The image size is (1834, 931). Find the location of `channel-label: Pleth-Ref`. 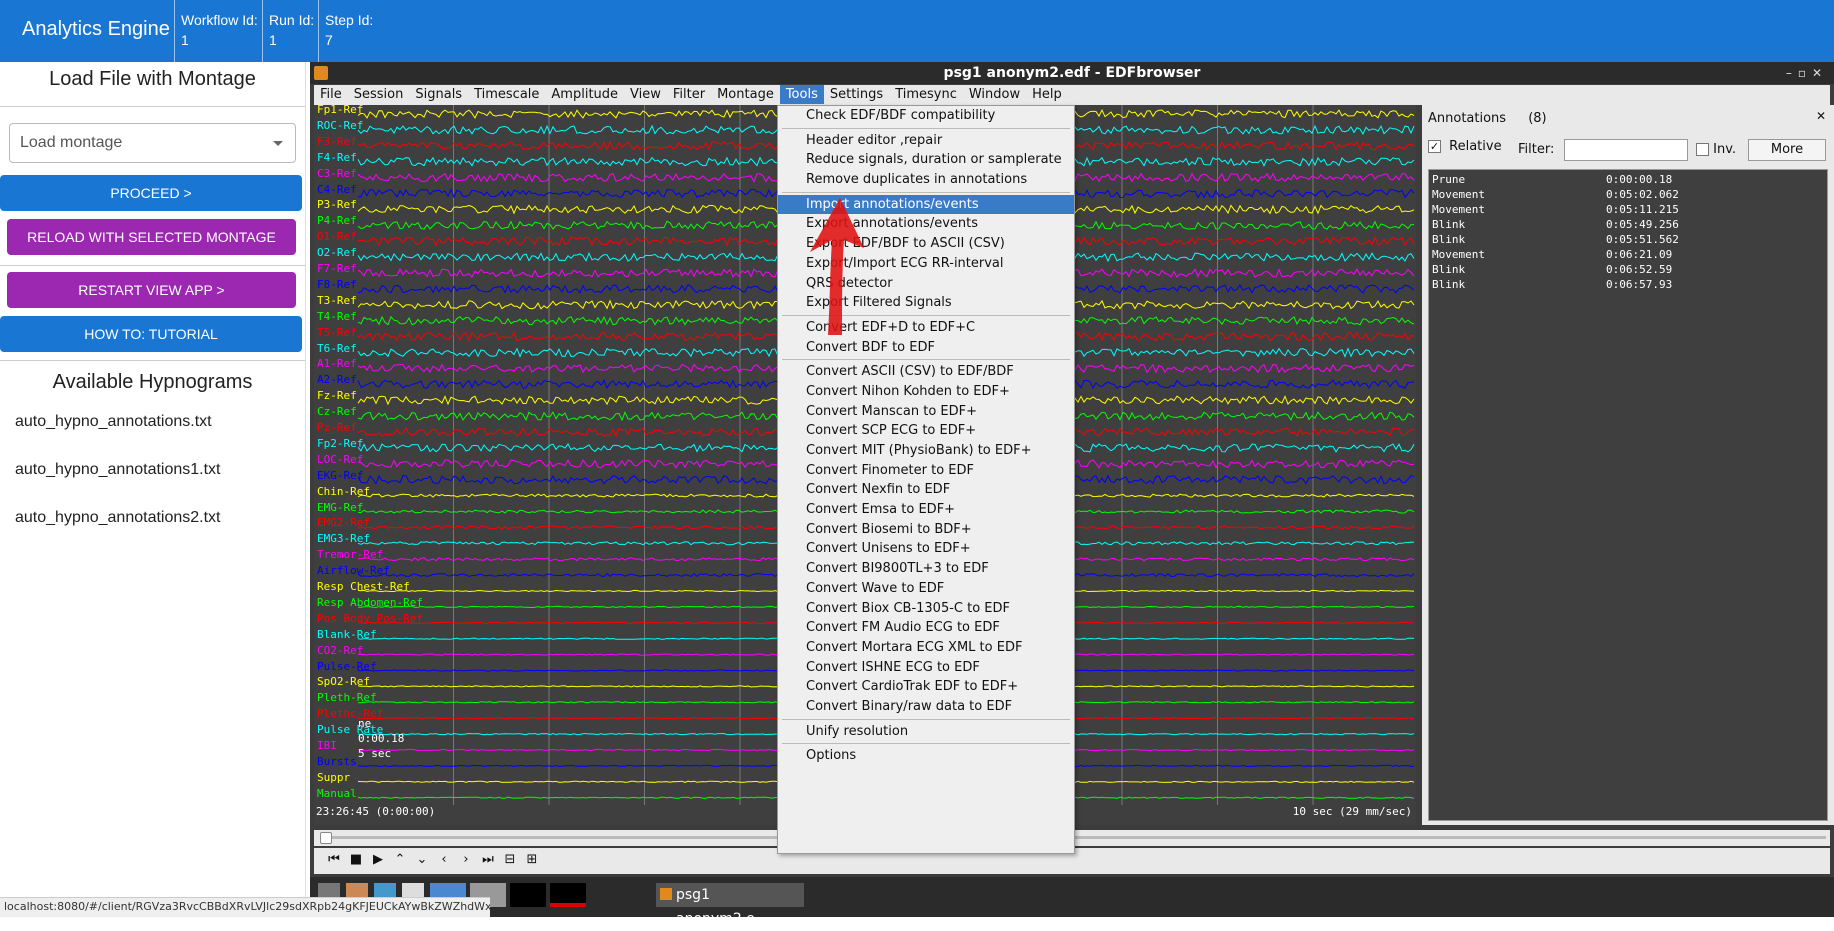

channel-label: Pleth-Ref is located at coordinates (347, 697).